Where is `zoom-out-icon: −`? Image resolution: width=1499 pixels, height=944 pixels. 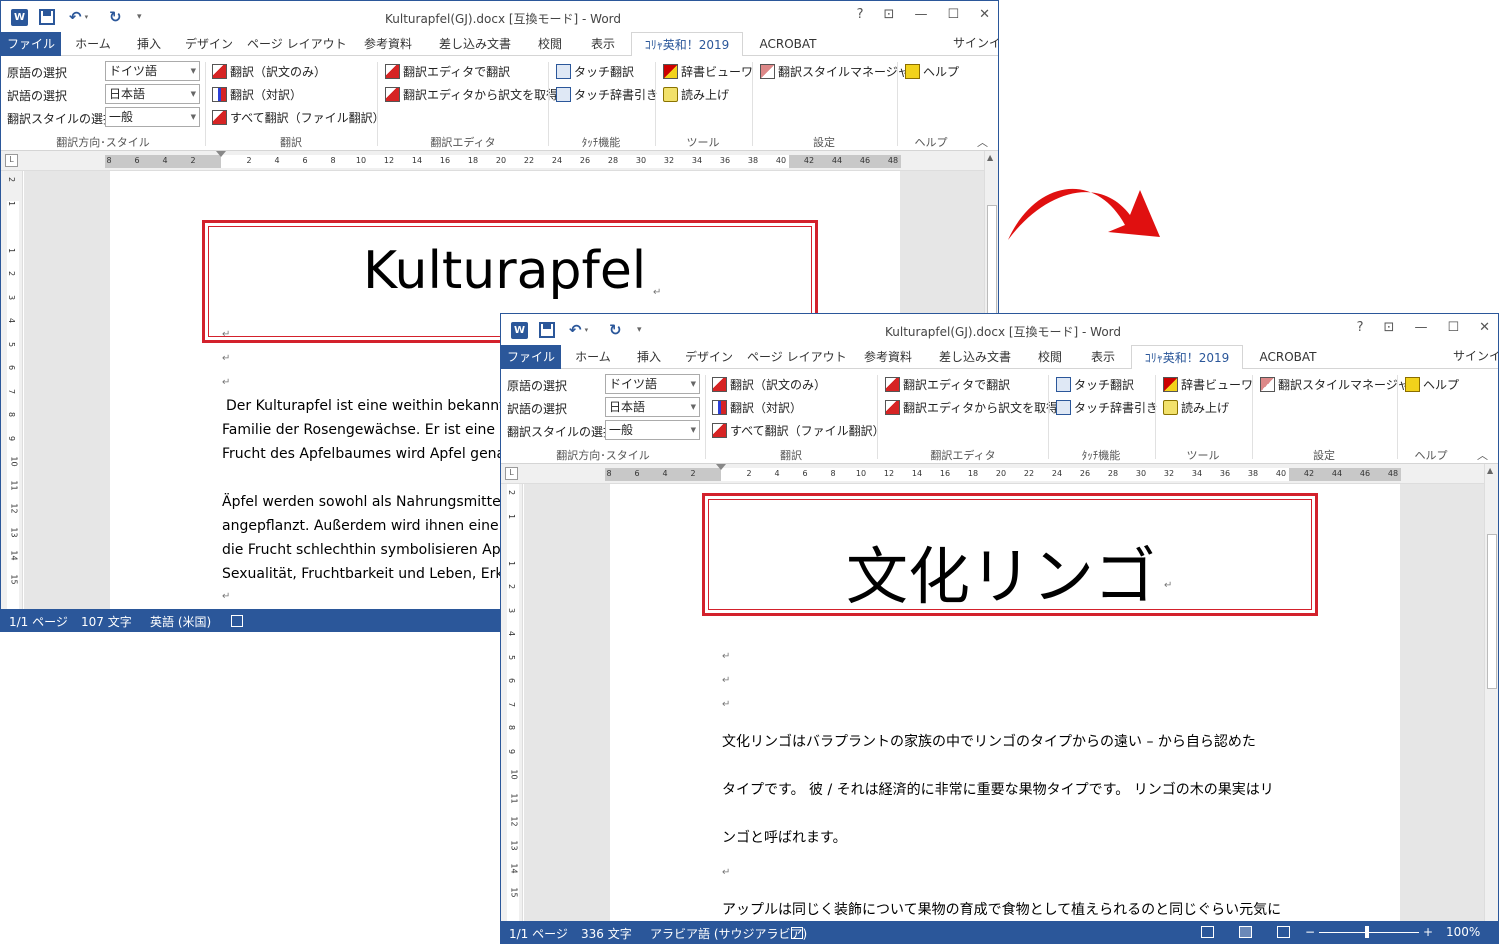 zoom-out-icon: − is located at coordinates (1310, 932).